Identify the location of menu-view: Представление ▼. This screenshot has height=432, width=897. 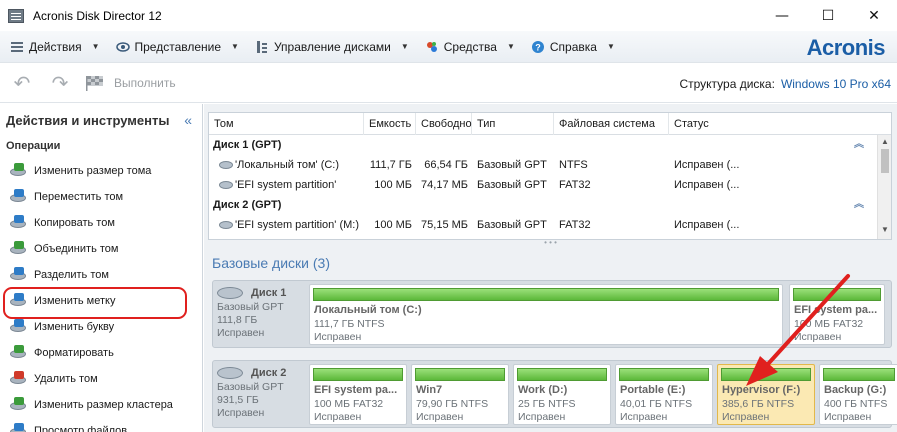
(178, 47).